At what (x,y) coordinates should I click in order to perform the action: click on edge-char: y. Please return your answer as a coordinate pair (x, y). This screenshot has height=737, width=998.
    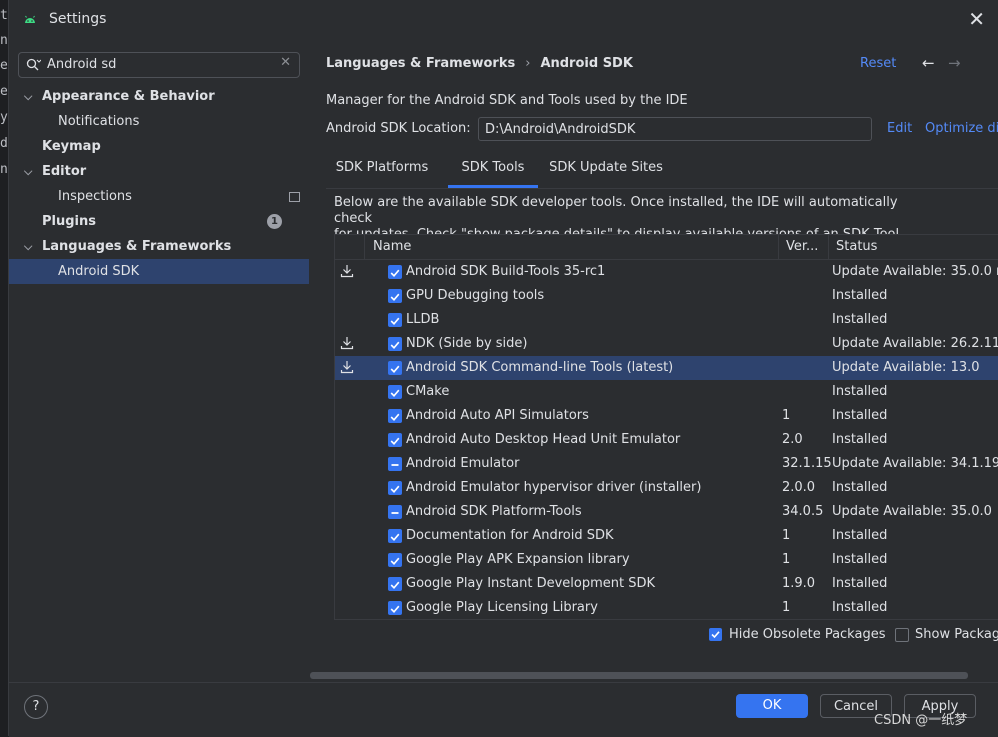
    Looking at the image, I should click on (4, 117).